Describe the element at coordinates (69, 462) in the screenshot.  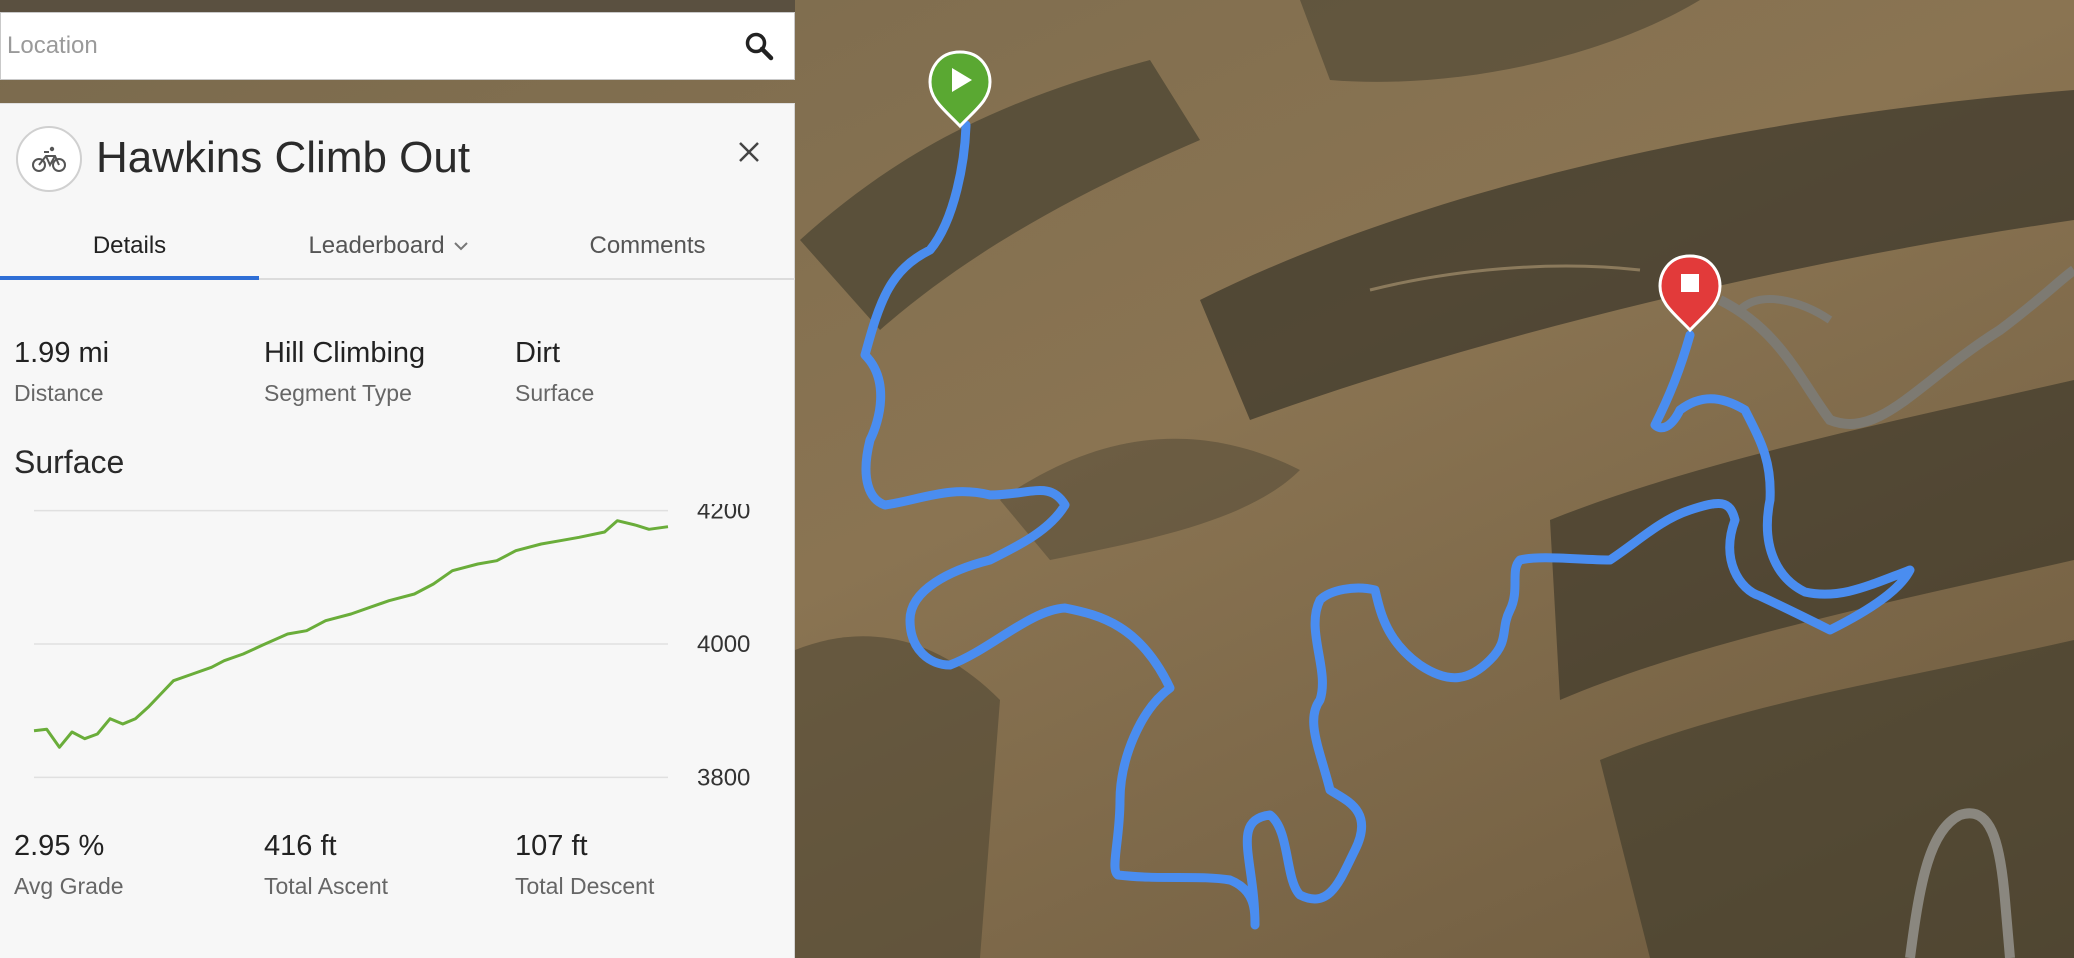
I see `section-title: Surface` at that location.